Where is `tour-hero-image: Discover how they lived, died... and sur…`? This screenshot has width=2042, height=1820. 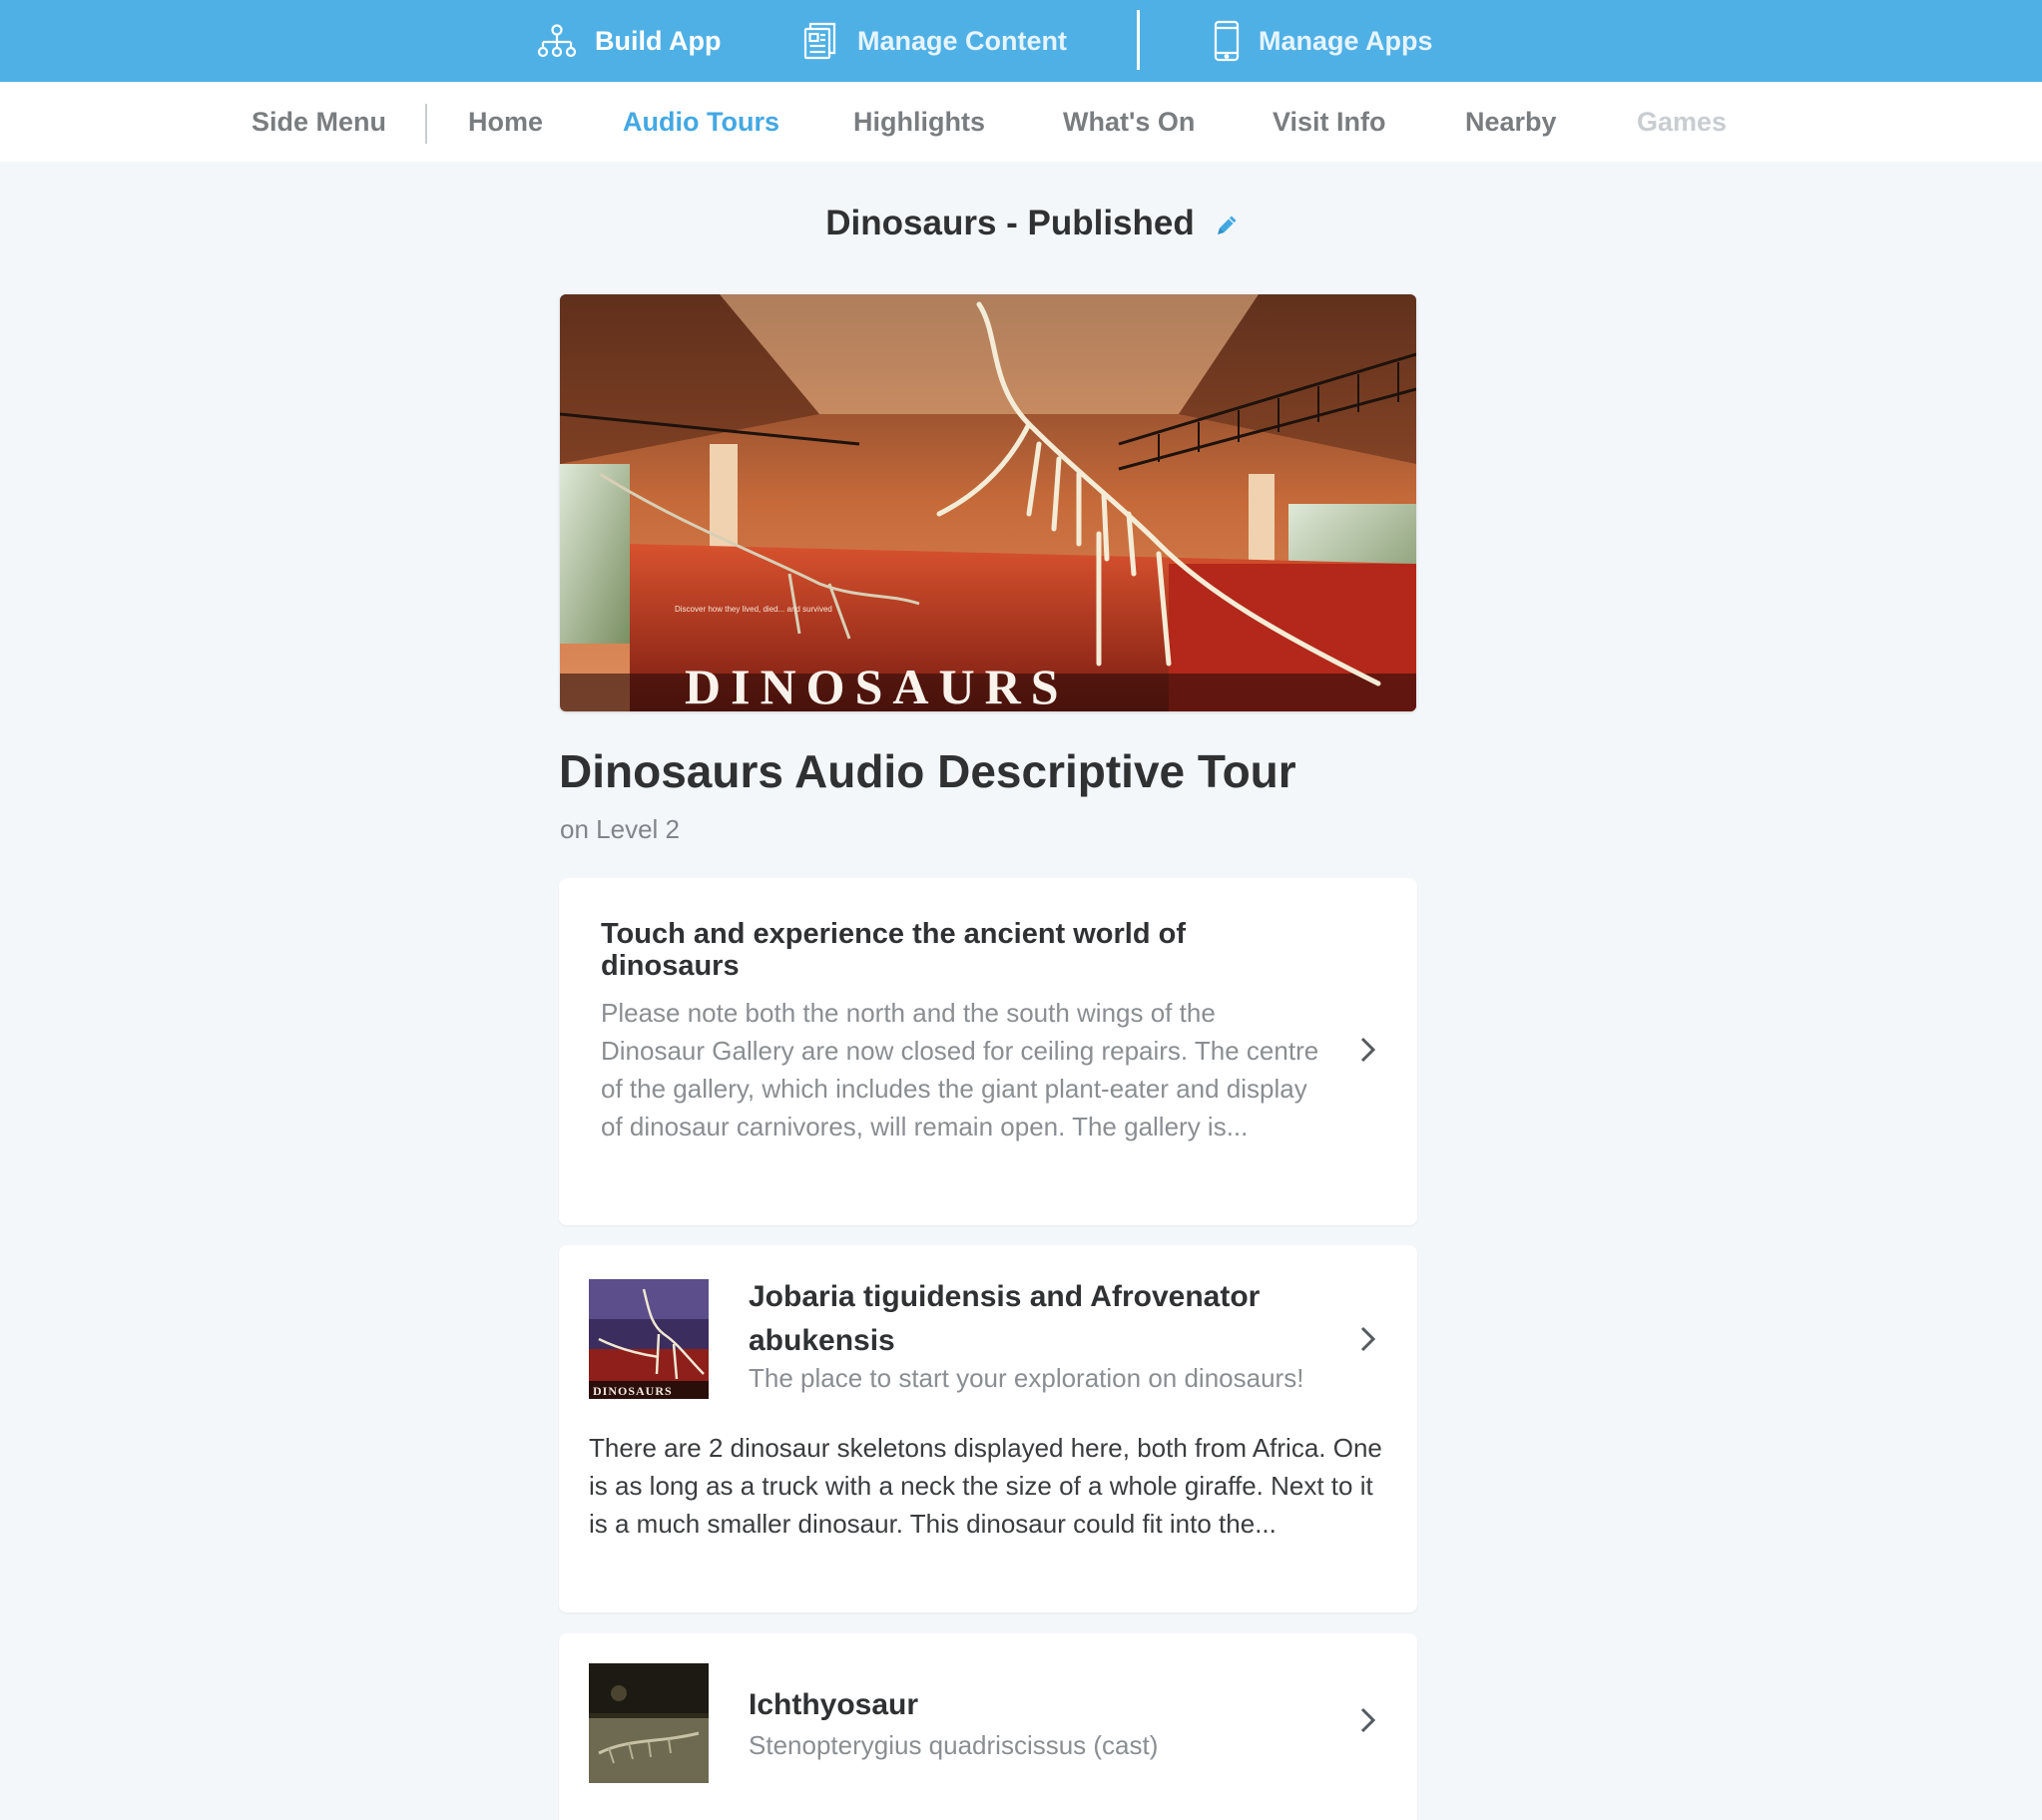
tour-hero-image: Discover how they lived, died... and sur… is located at coordinates (988, 503).